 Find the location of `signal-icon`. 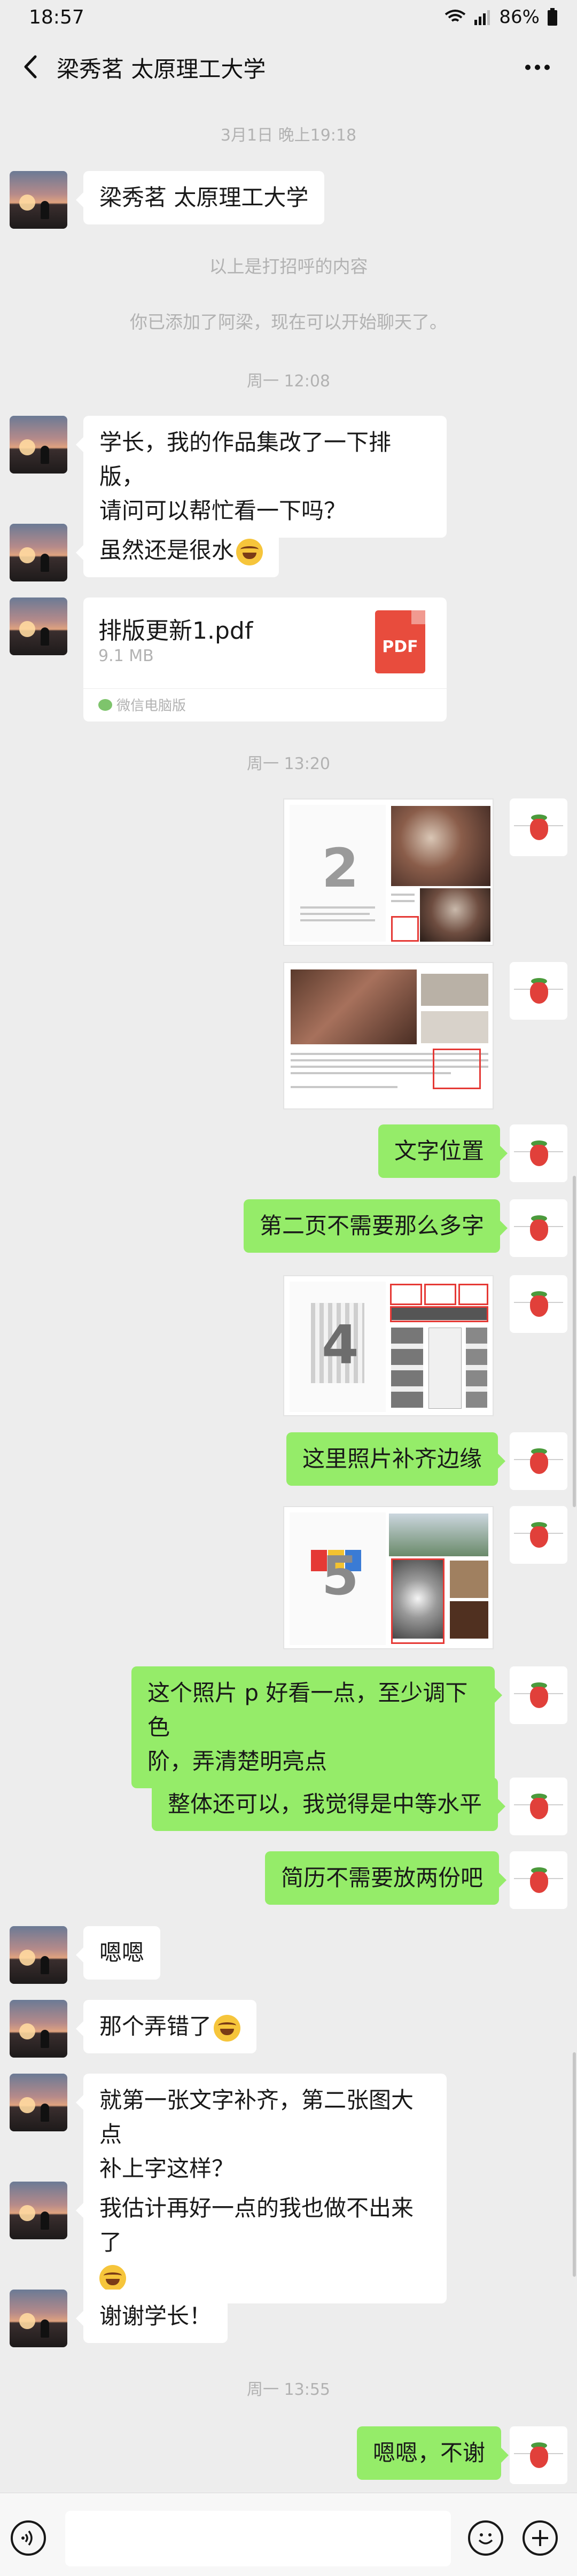

signal-icon is located at coordinates (482, 17).